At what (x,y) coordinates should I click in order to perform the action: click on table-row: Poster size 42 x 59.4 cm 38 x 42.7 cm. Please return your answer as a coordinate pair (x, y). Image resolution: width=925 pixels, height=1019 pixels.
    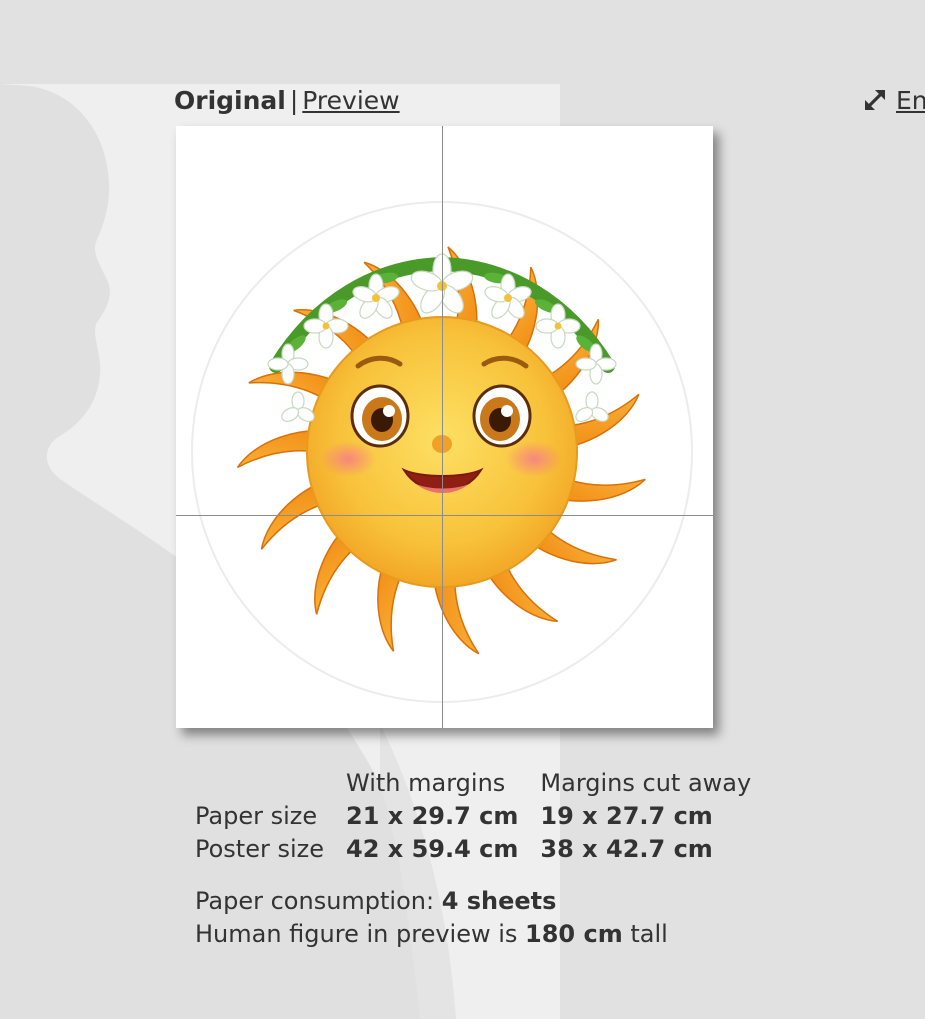
    Looking at the image, I should click on (484, 849).